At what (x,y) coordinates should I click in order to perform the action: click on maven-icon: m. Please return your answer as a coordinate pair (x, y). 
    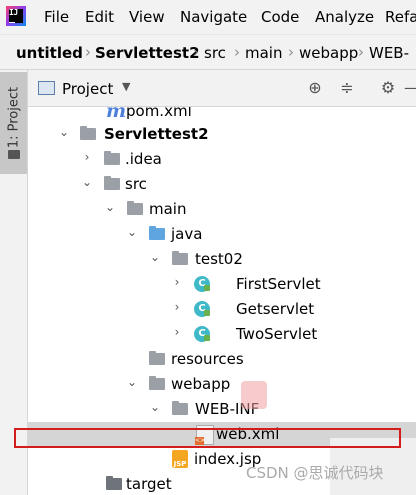
    Looking at the image, I should click on (116, 114).